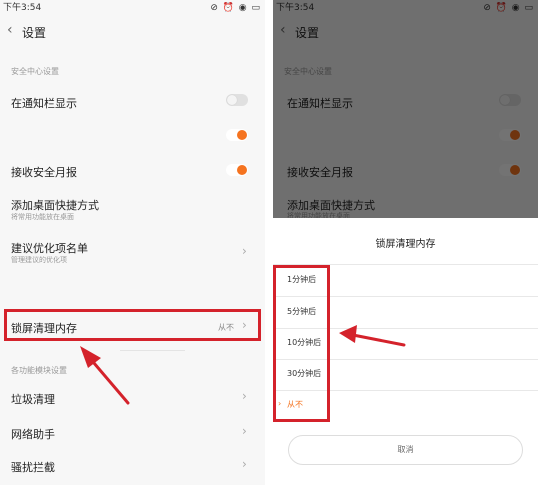 This screenshot has width=538, height=485. What do you see at coordinates (105, 375) in the screenshot?
I see `annotation-arrow-left` at bounding box center [105, 375].